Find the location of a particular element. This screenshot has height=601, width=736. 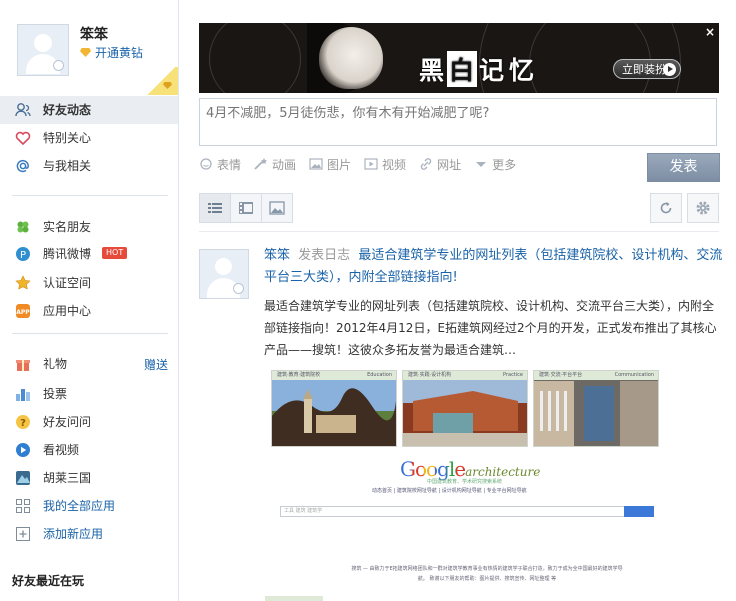

photo-view-button is located at coordinates (277, 208).